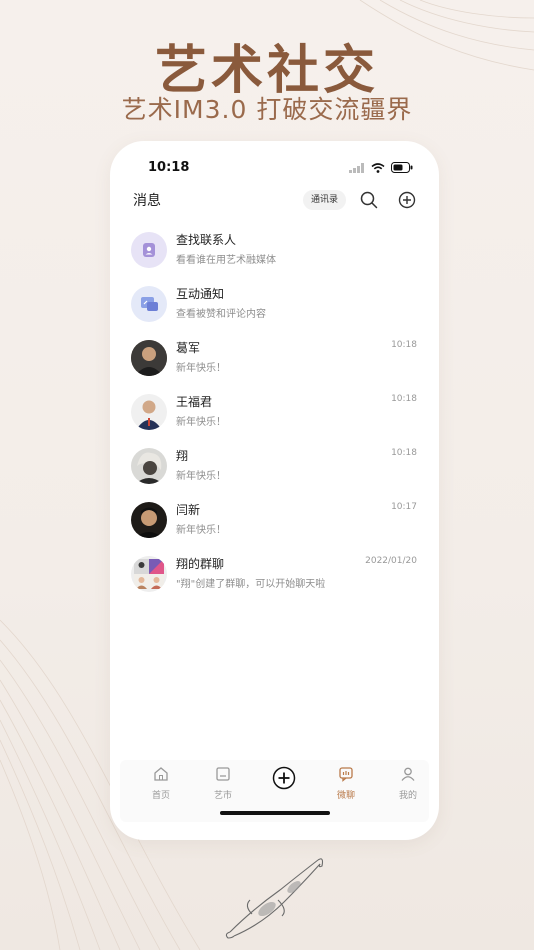  What do you see at coordinates (402, 167) in the screenshot?
I see `battery-icon` at bounding box center [402, 167].